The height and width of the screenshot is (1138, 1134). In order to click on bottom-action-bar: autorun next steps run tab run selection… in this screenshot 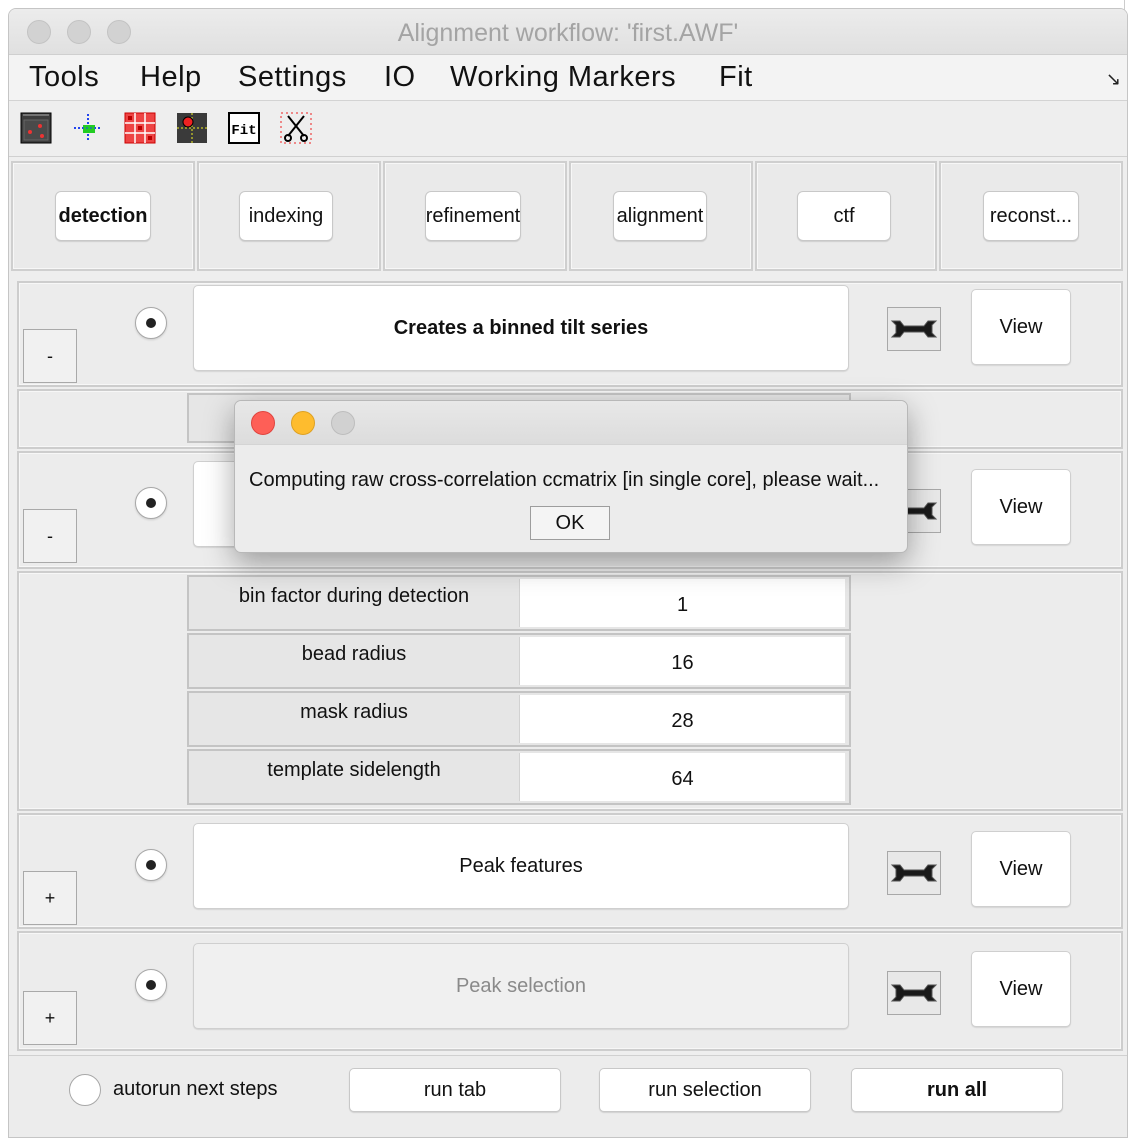, I will do `click(568, 1096)`.